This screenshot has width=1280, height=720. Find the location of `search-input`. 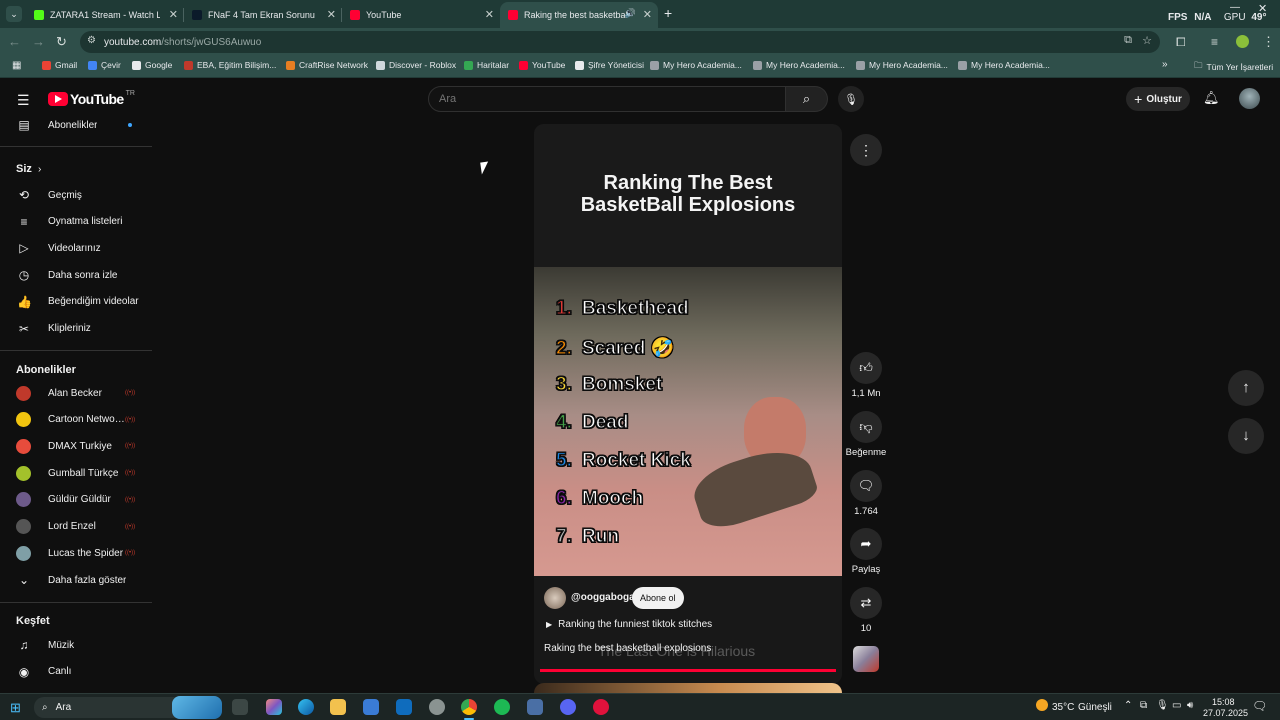

search-input is located at coordinates (604, 99).